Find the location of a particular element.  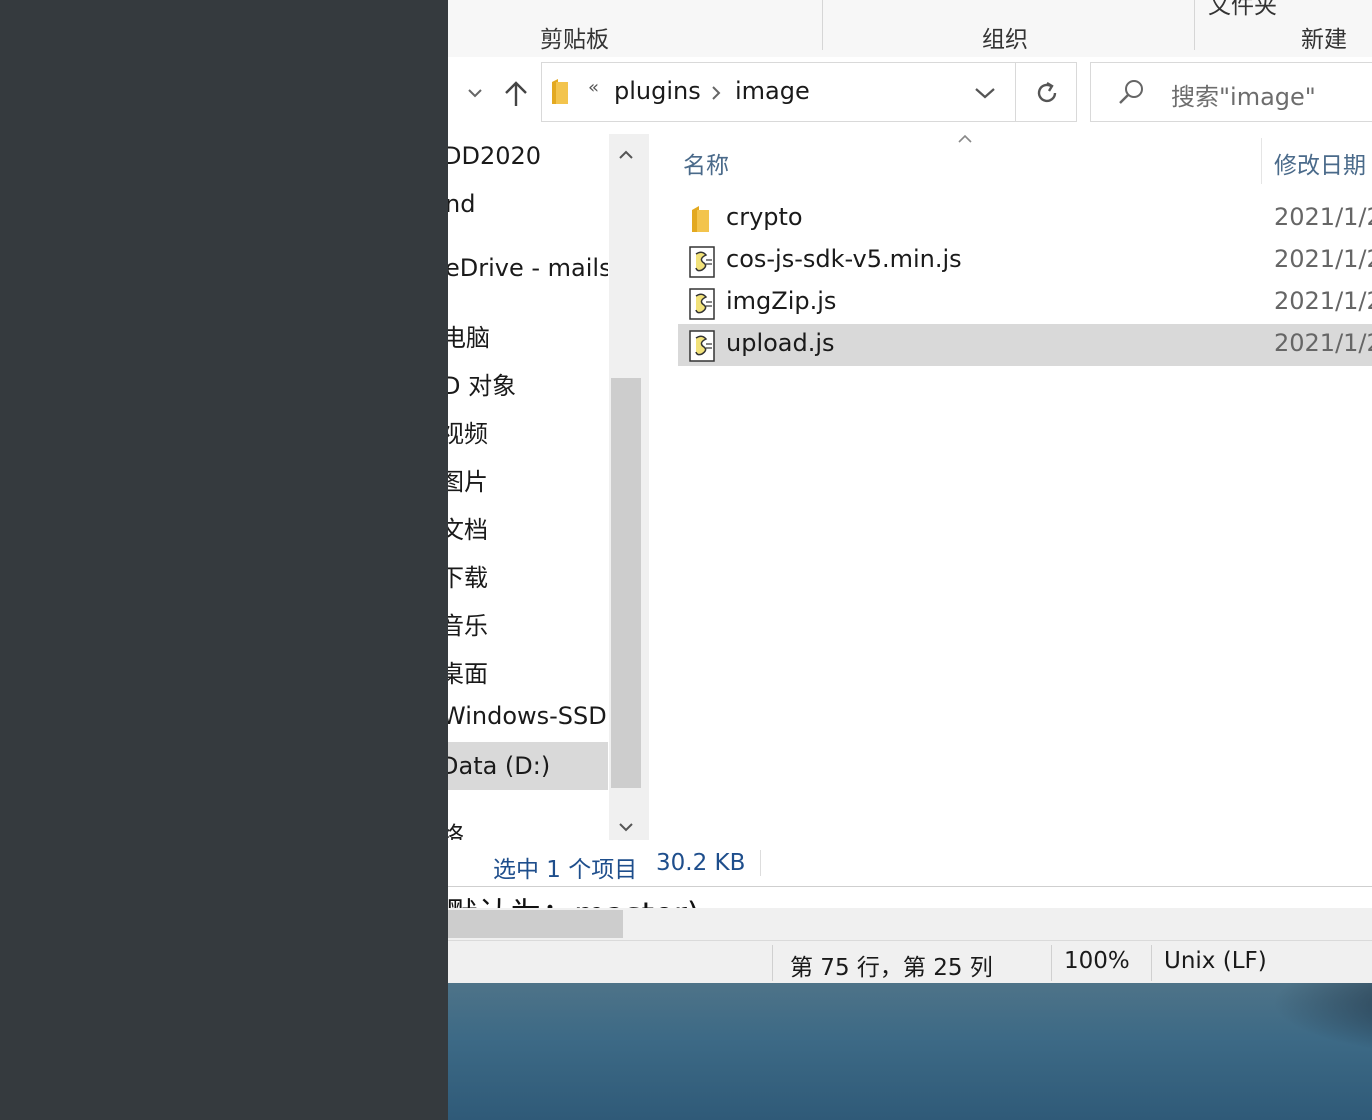

recent-locations-chevron-icon is located at coordinates (475, 94).